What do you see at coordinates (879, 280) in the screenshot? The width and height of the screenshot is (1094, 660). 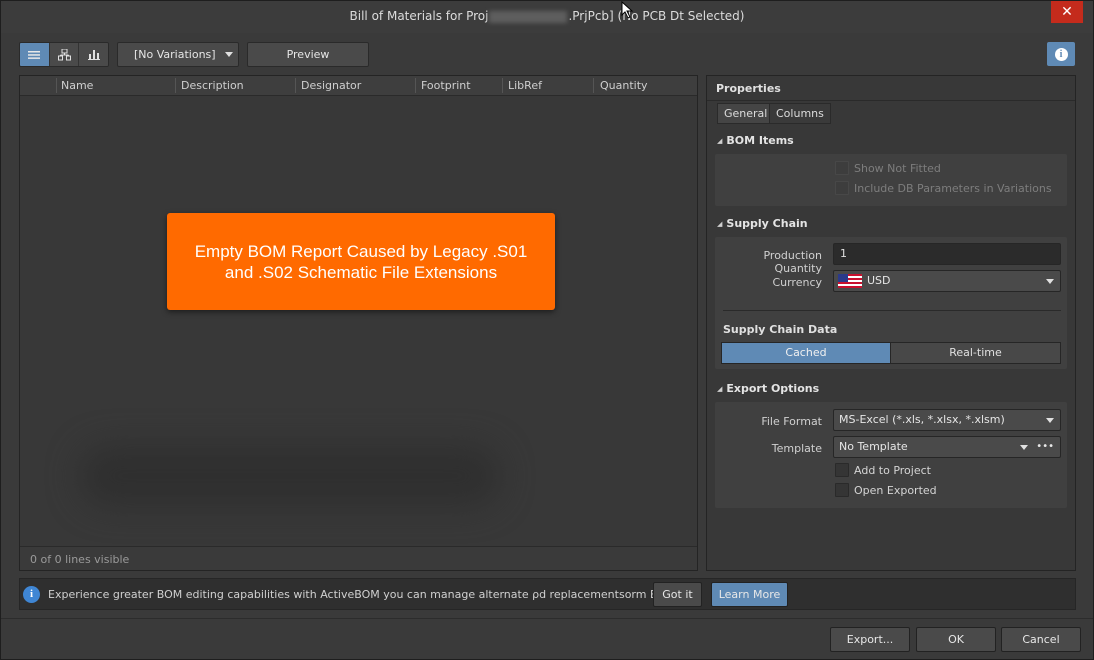 I see `currency-value: USD` at bounding box center [879, 280].